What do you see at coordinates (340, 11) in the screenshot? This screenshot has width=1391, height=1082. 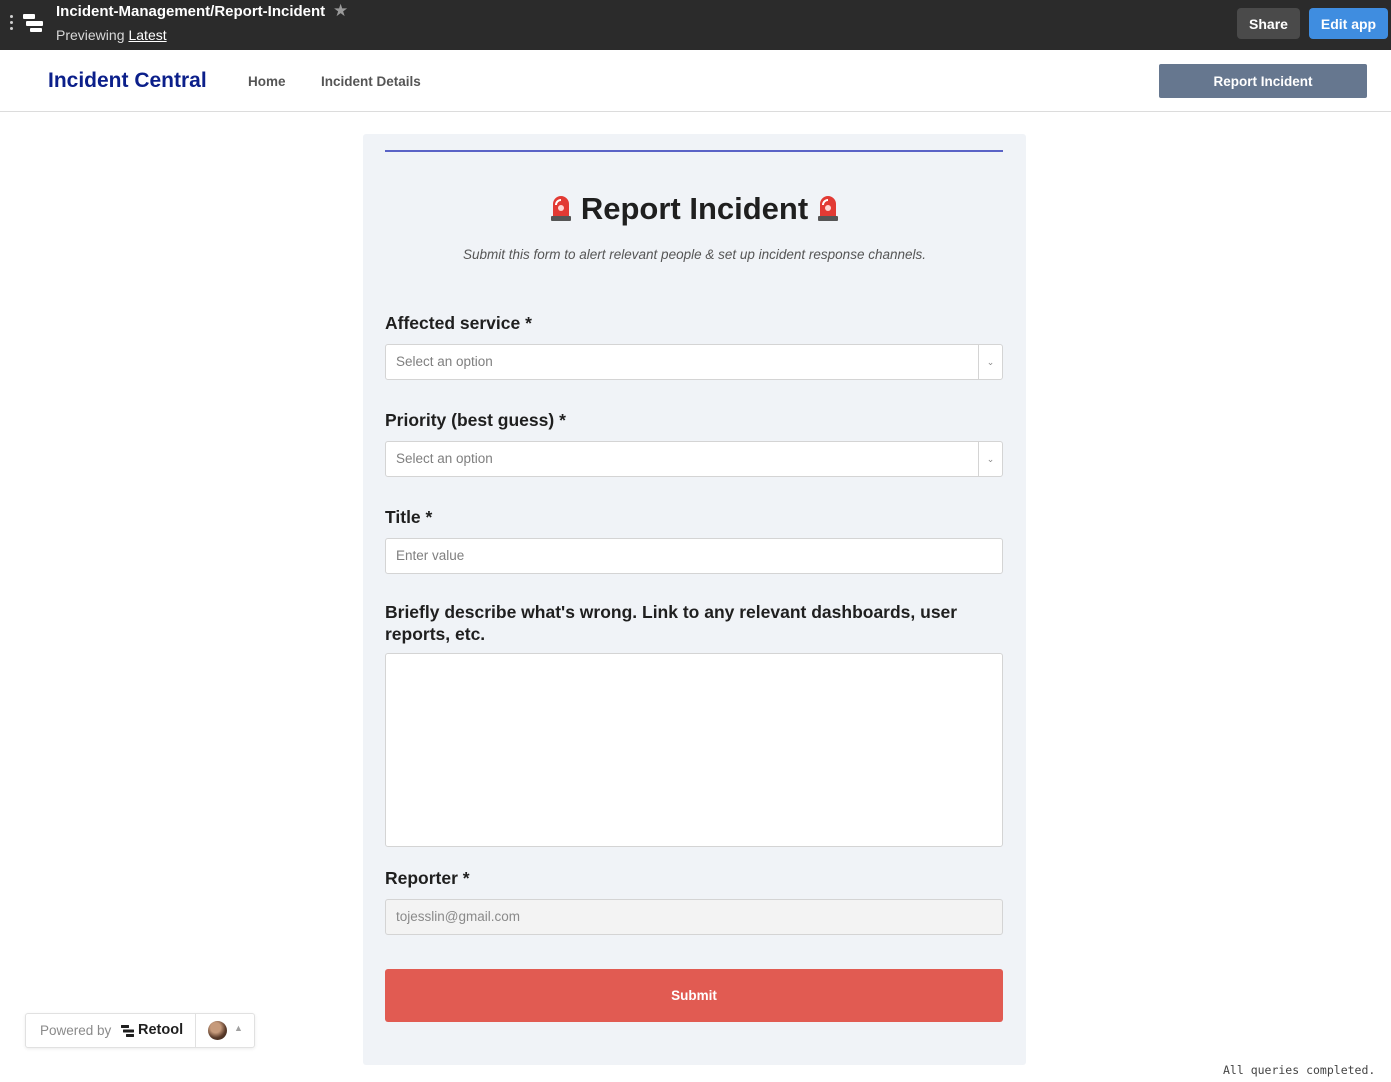 I see `star-icon: ★` at bounding box center [340, 11].